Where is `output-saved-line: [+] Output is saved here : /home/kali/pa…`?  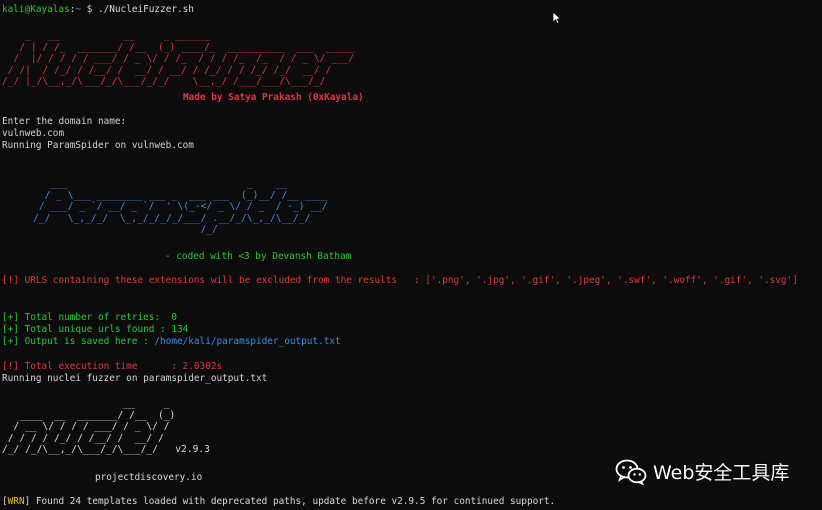
output-saved-line: [+] Output is saved here : /home/kali/pa… is located at coordinates (171, 342).